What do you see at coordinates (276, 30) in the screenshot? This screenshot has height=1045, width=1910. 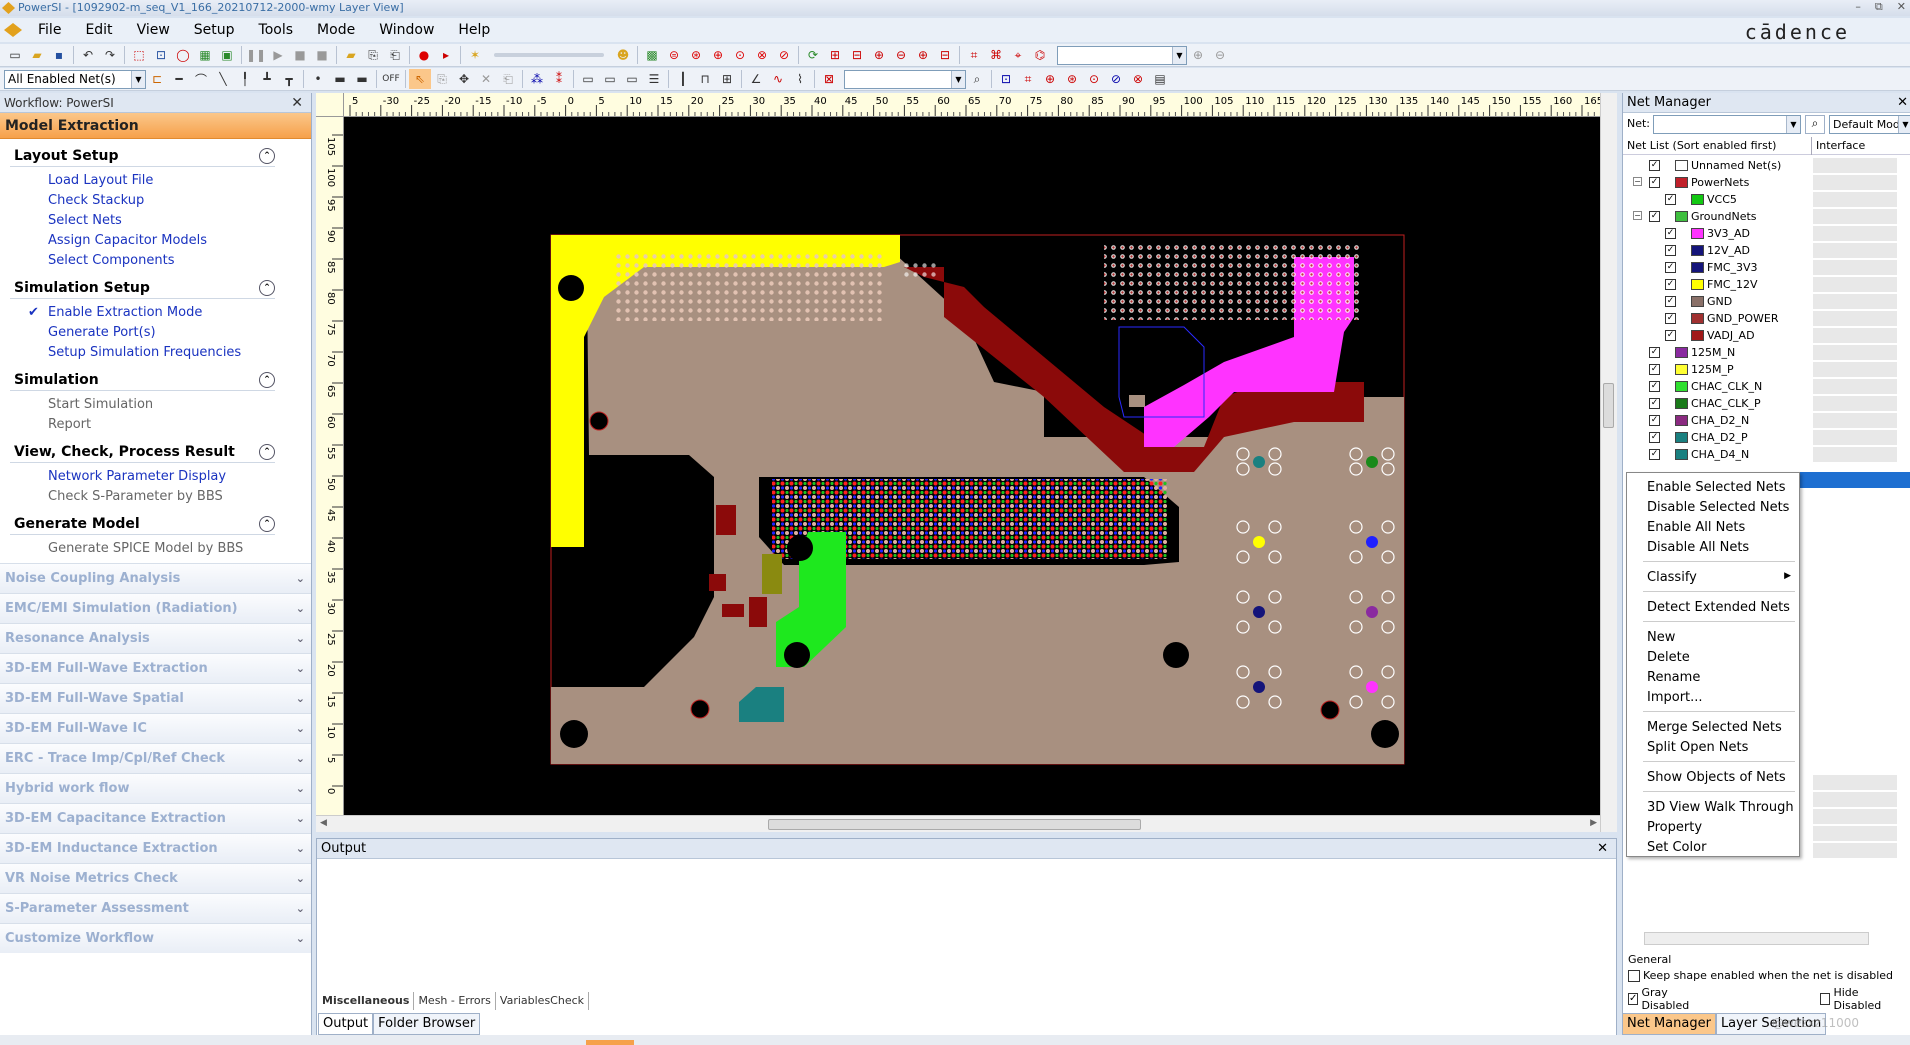 I see `menu-tools: Tools` at bounding box center [276, 30].